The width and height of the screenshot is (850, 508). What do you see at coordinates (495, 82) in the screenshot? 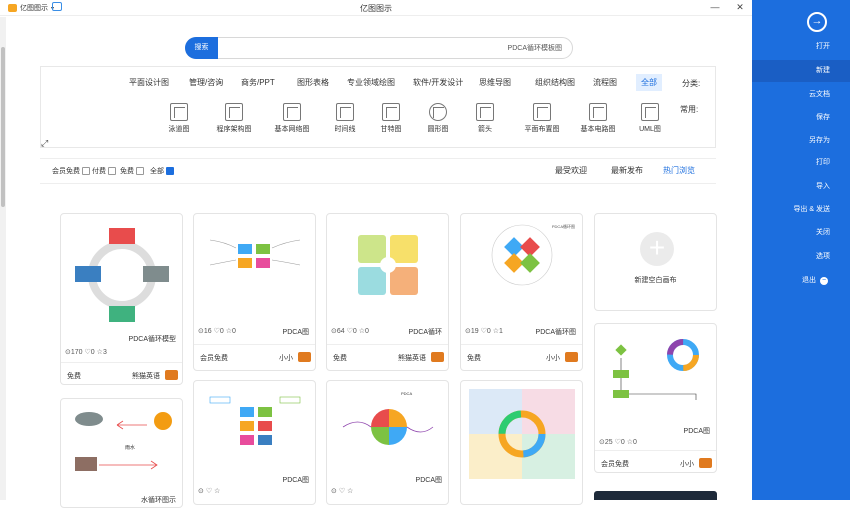
I see `category-mindmap: 思维导图` at bounding box center [495, 82].